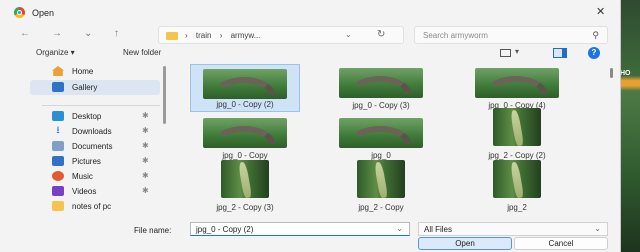 This screenshot has height=252, width=640. Describe the element at coordinates (561, 243) in the screenshot. I see `cancel-button: Cancel` at that location.